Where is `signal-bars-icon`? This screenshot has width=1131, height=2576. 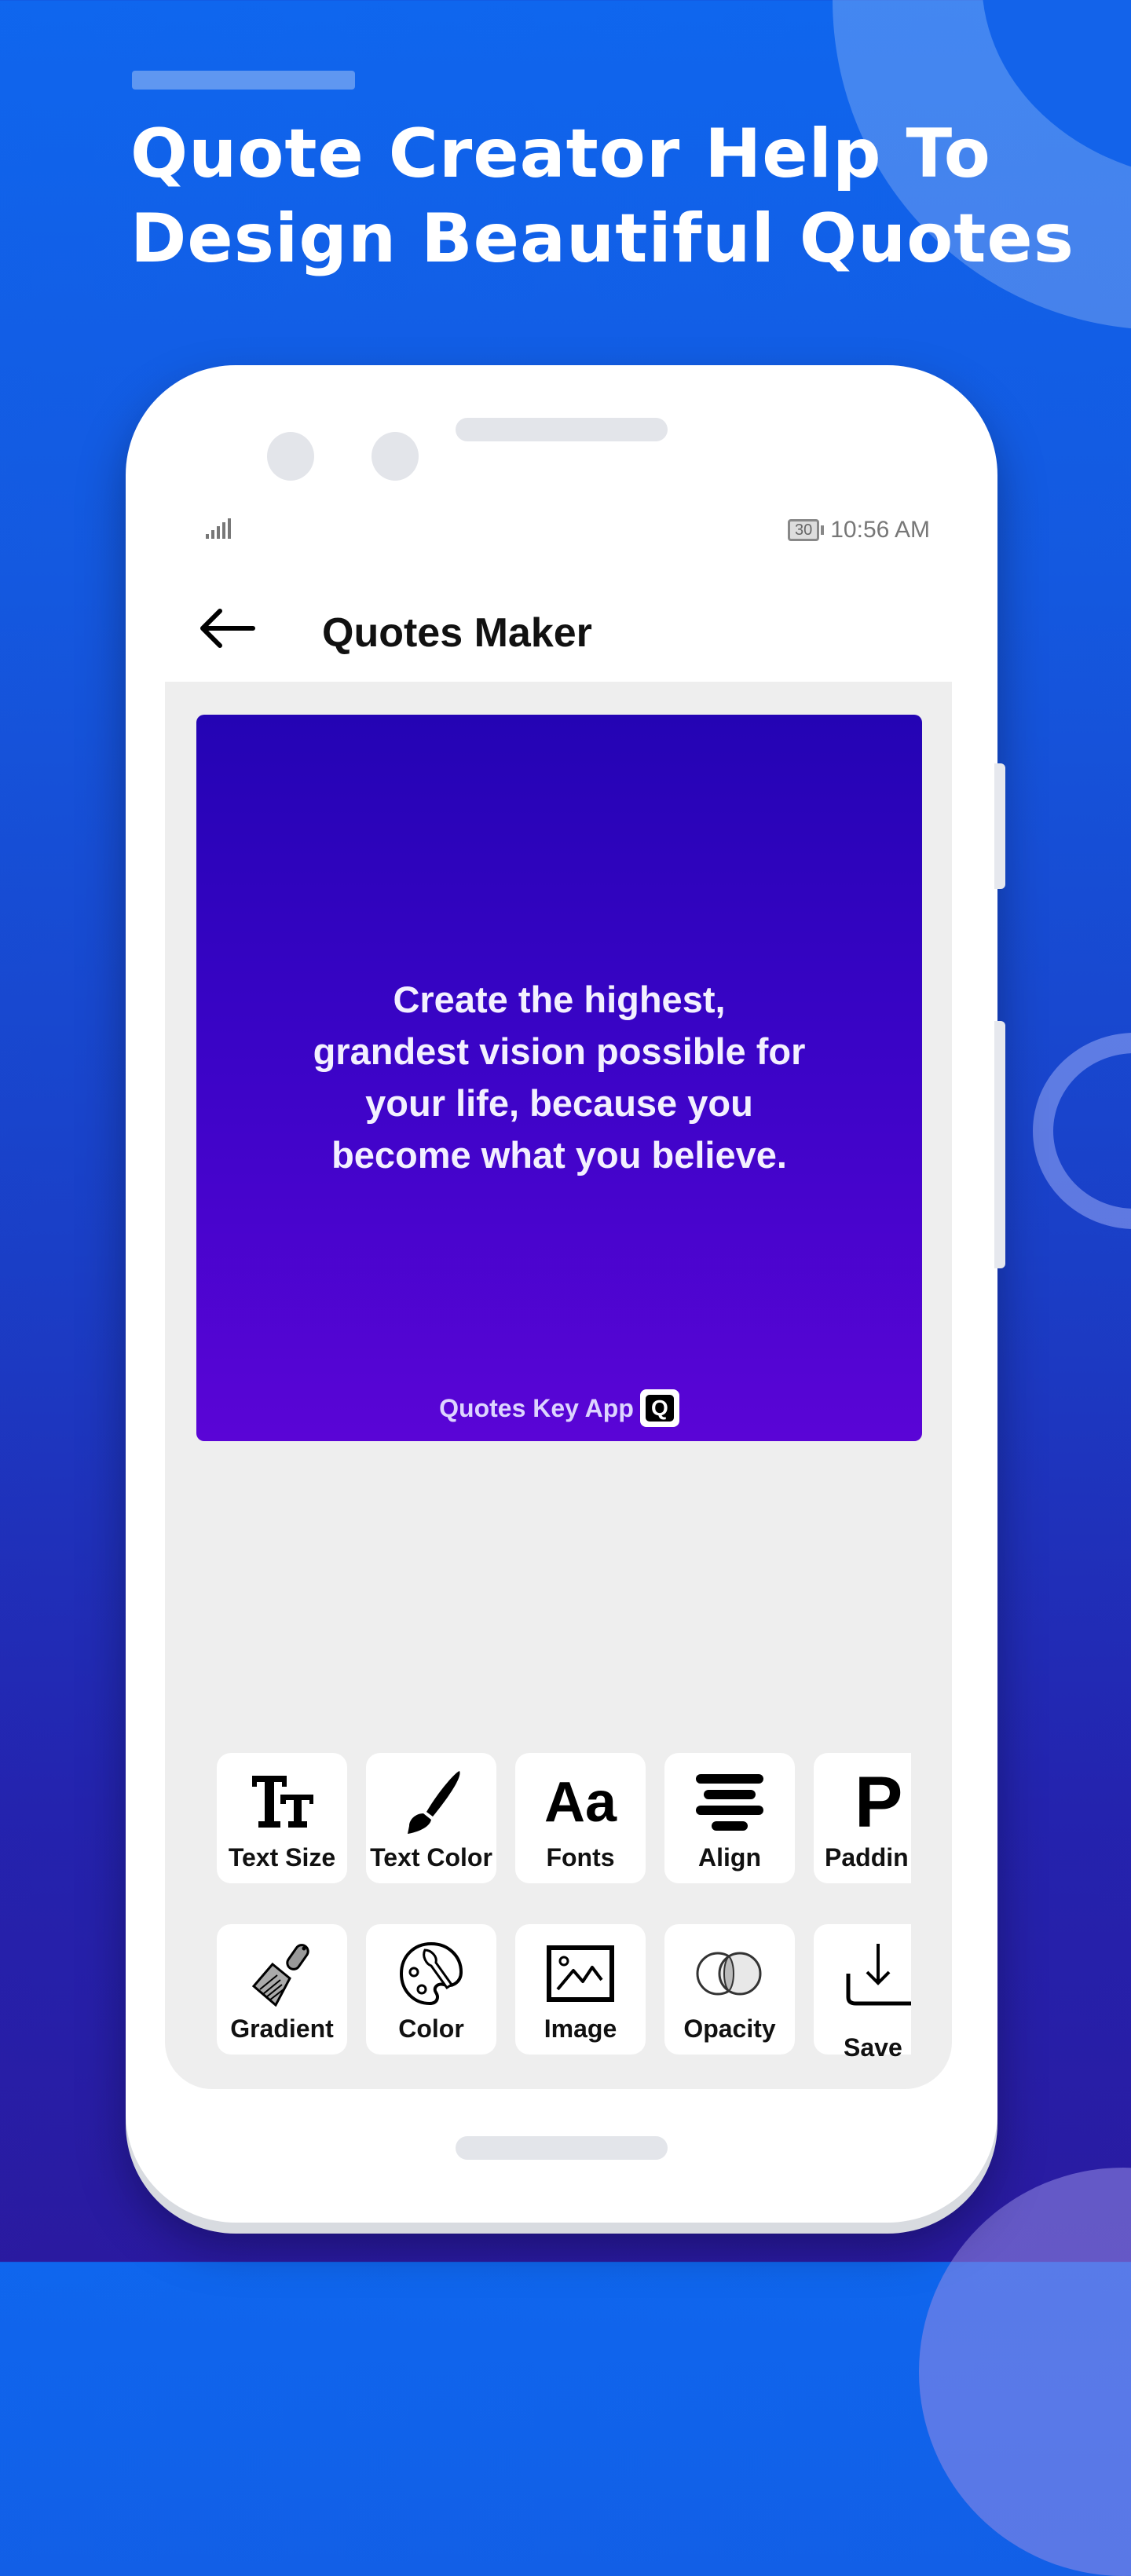
signal-bars-icon is located at coordinates (218, 529).